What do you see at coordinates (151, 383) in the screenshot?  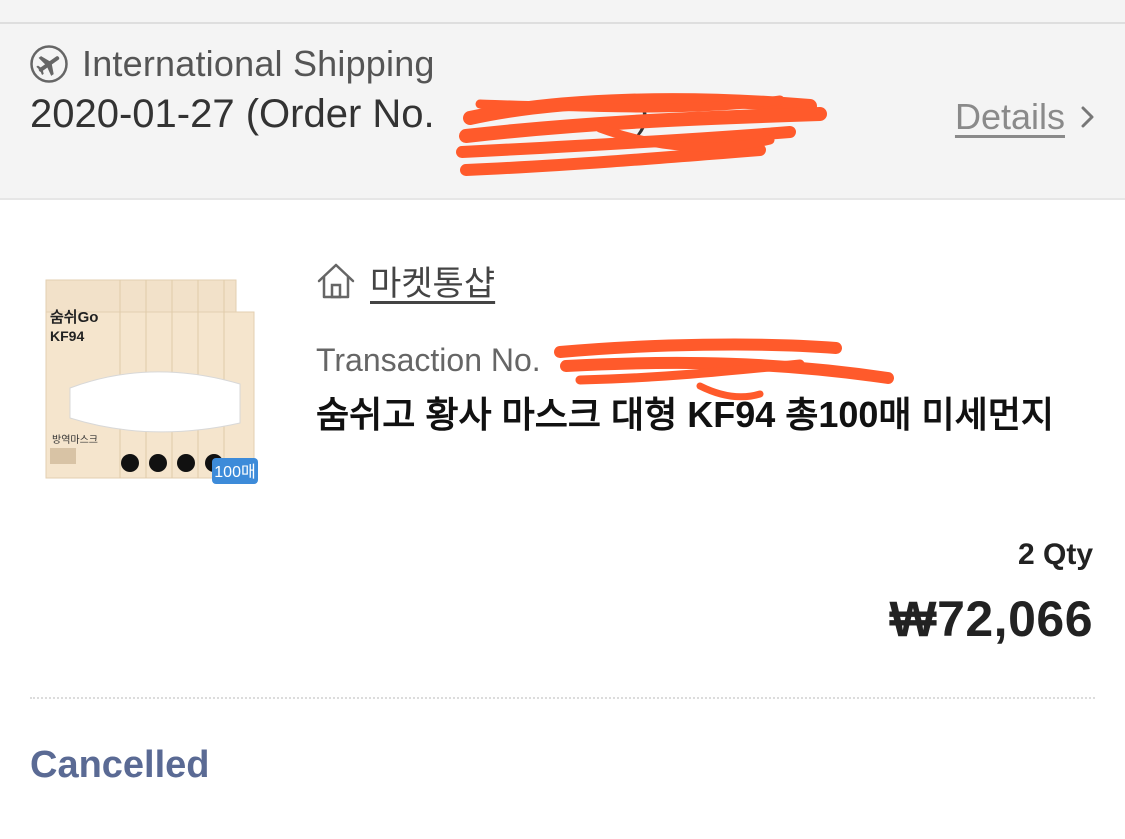 I see `product-thumbnail: 숨쉬Go KF94 방역마스크 100매` at bounding box center [151, 383].